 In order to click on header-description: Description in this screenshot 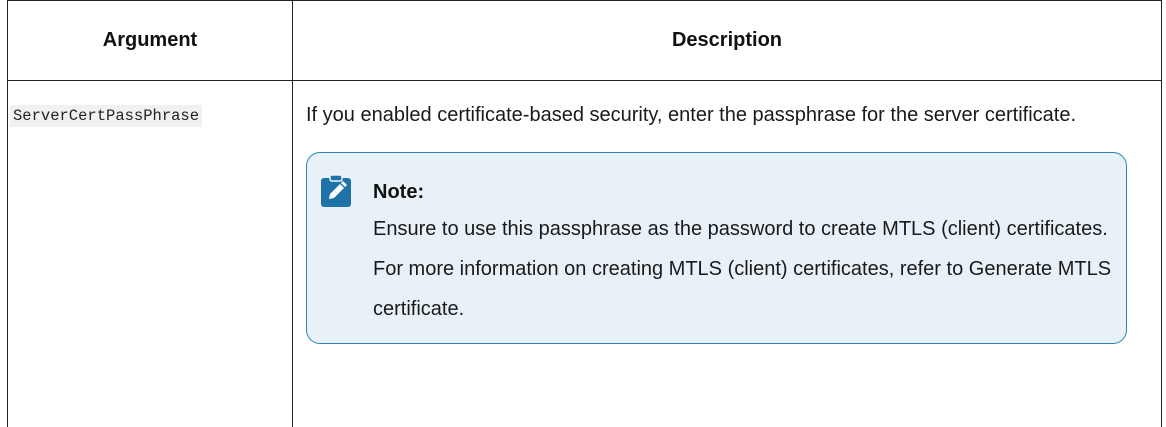, I will do `click(727, 40)`.